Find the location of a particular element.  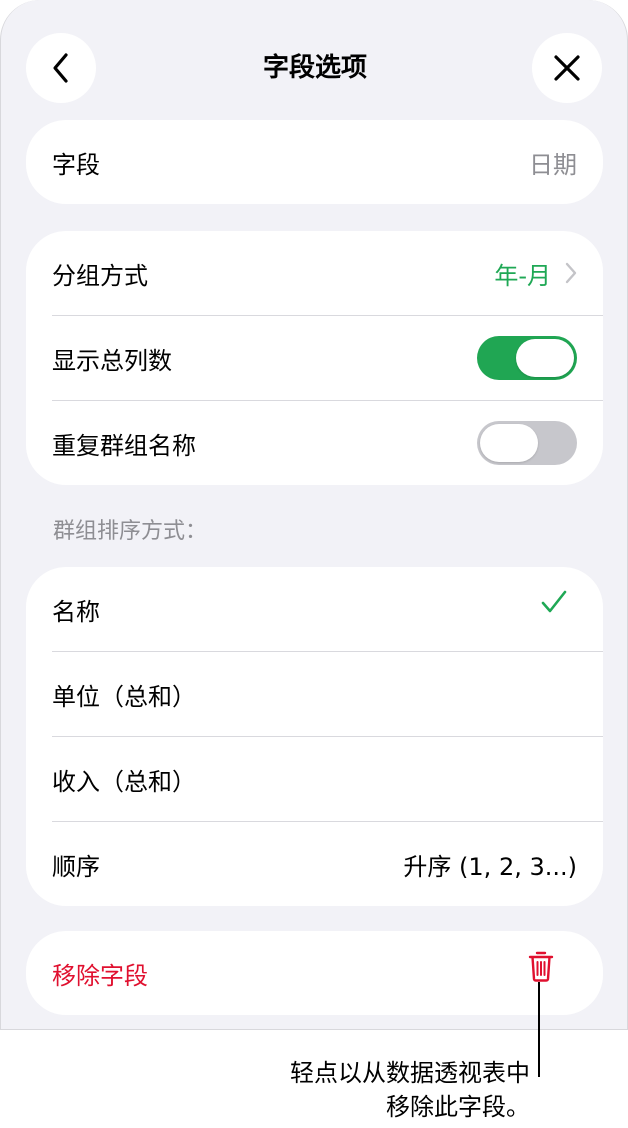

show-total-label: 显示总列数 is located at coordinates (112, 360).